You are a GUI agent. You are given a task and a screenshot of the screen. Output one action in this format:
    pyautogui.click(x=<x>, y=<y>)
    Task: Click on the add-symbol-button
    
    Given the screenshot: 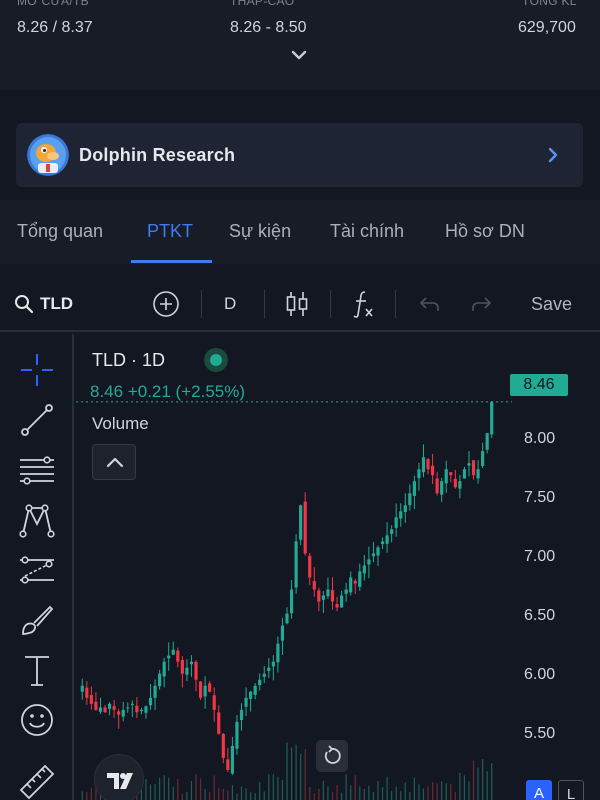 What is the action you would take?
    pyautogui.click(x=166, y=304)
    